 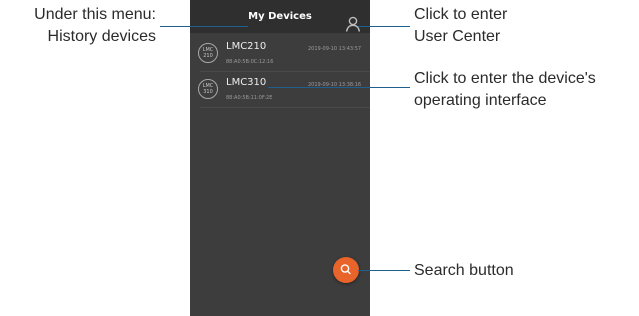 I want to click on device-timestamp: 2019-09-10 13:43:57, so click(x=335, y=49).